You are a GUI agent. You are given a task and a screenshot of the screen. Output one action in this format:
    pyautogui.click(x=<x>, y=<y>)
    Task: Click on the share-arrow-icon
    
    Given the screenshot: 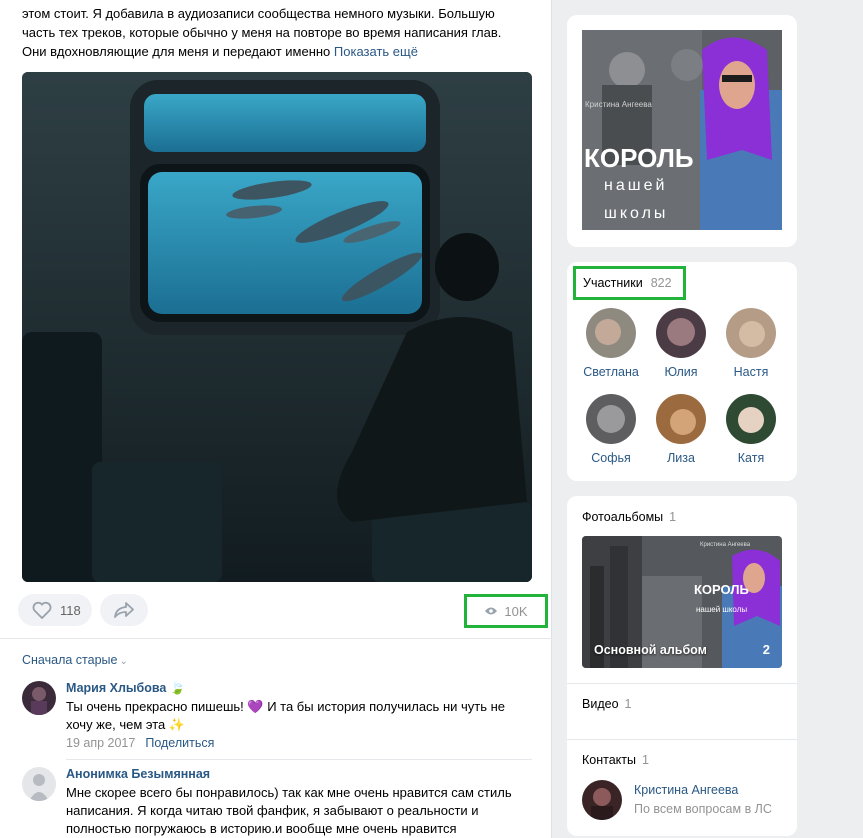 What is the action you would take?
    pyautogui.click(x=124, y=610)
    